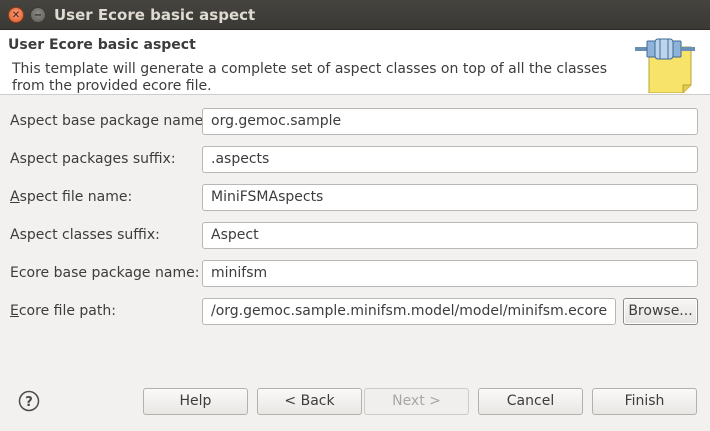  Describe the element at coordinates (450, 235) in the screenshot. I see `aspect-classes-suffix-input: Aspect` at that location.